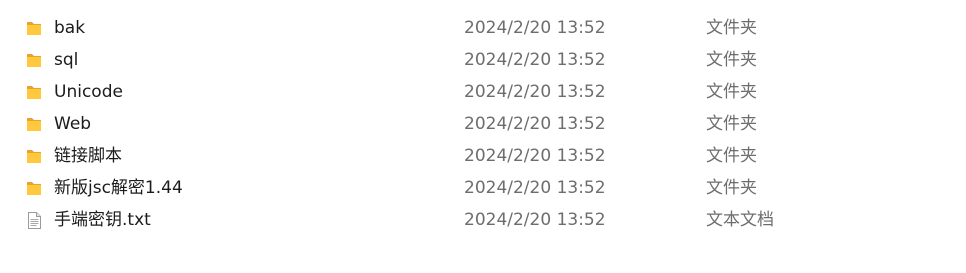  Describe the element at coordinates (740, 220) in the screenshot. I see `file-type: 文本文档` at that location.